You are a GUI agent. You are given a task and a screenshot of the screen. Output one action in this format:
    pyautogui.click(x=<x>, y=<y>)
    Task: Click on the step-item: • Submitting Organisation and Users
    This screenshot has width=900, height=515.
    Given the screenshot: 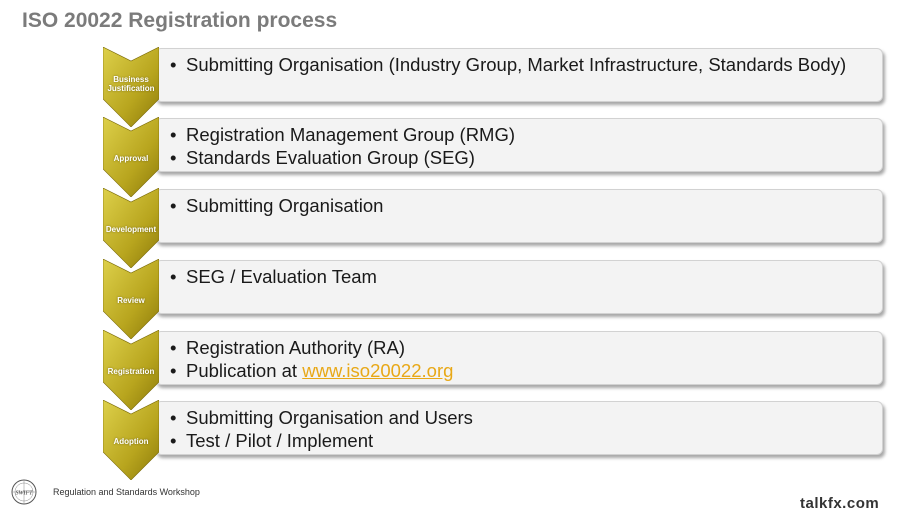 What is the action you would take?
    pyautogui.click(x=321, y=417)
    